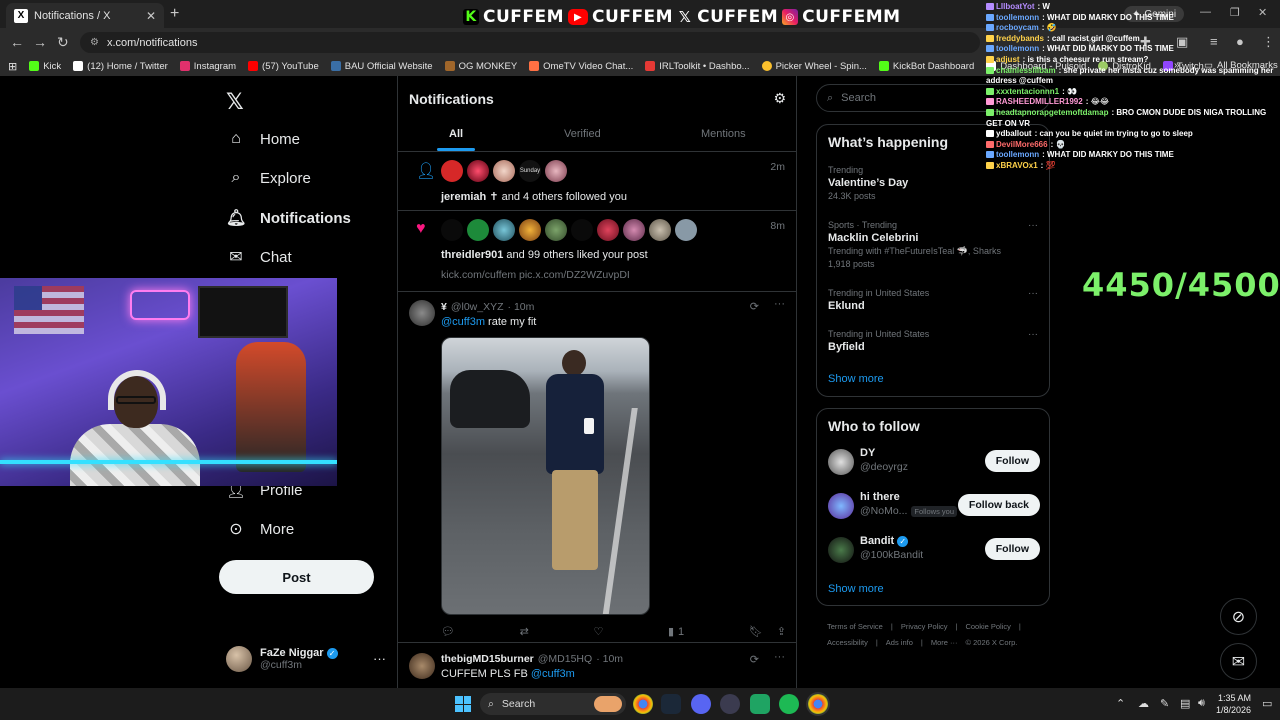  What do you see at coordinates (671, 704) in the screenshot?
I see `steam-icon` at bounding box center [671, 704].